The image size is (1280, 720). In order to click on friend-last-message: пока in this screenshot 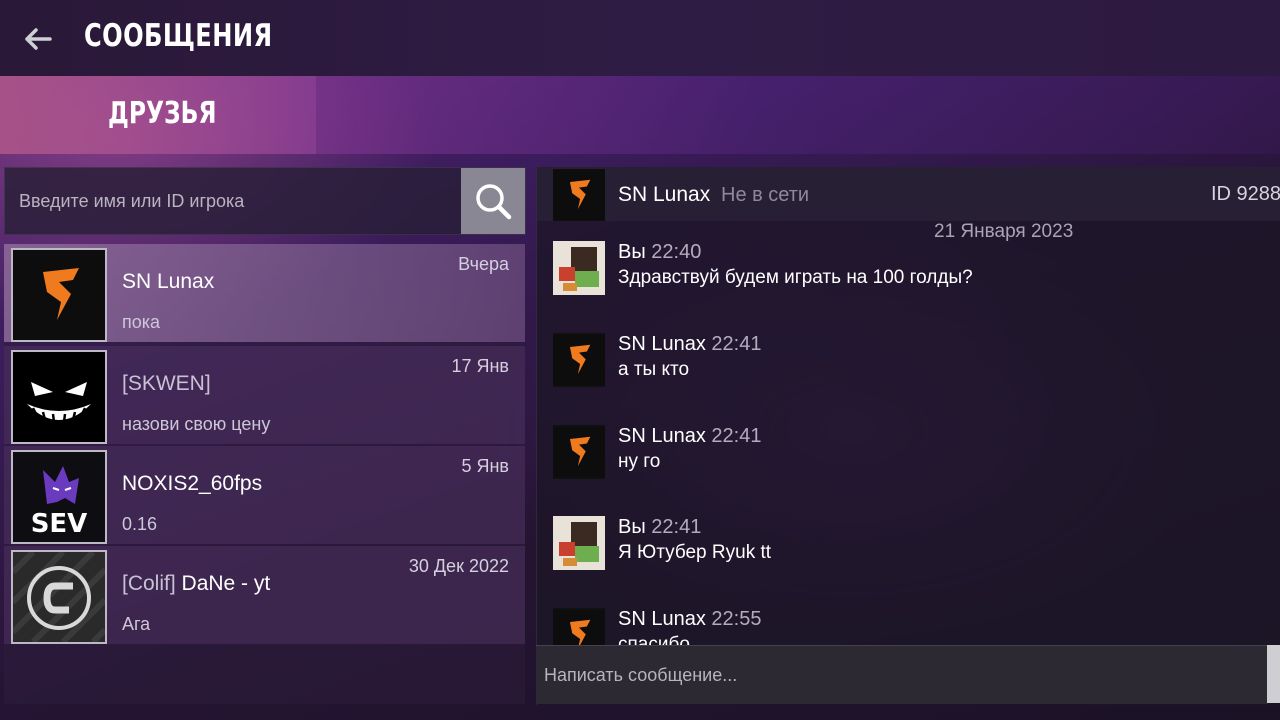, I will do `click(141, 322)`.